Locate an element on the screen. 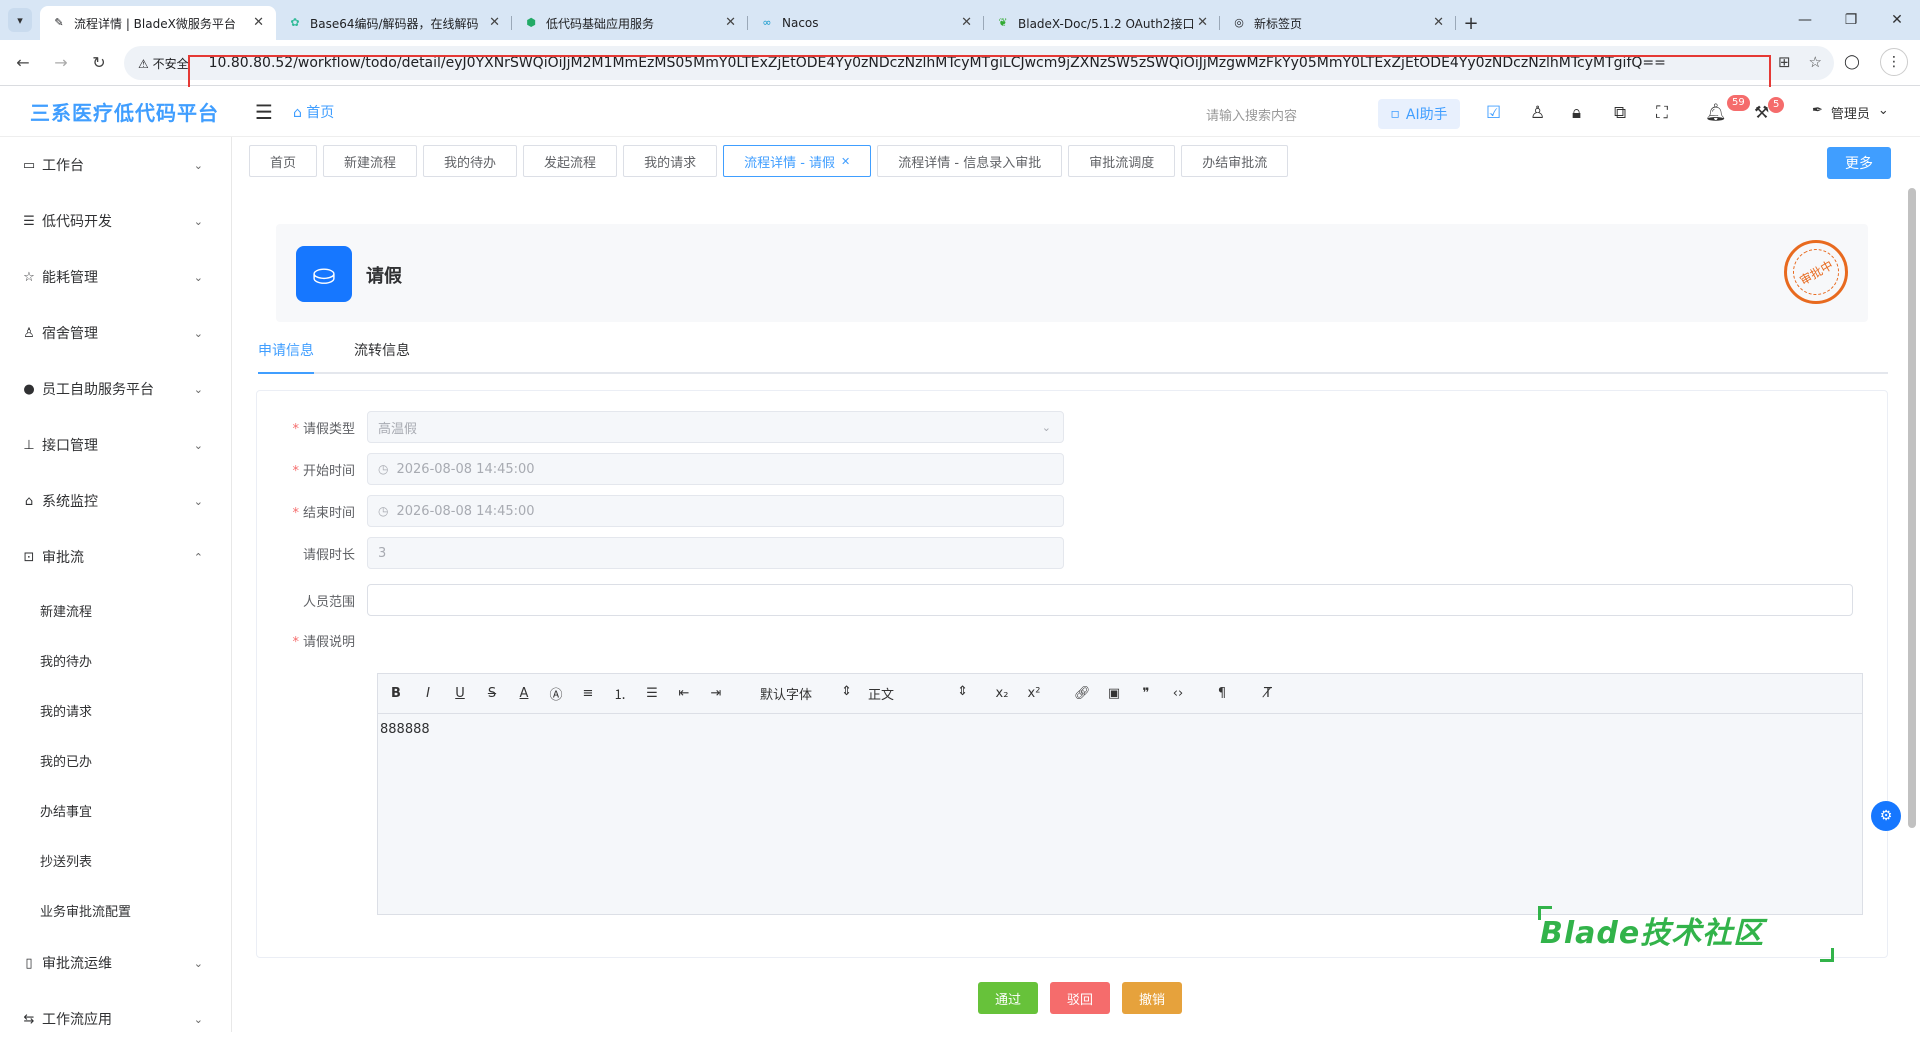  italic-icon: I is located at coordinates (428, 693).